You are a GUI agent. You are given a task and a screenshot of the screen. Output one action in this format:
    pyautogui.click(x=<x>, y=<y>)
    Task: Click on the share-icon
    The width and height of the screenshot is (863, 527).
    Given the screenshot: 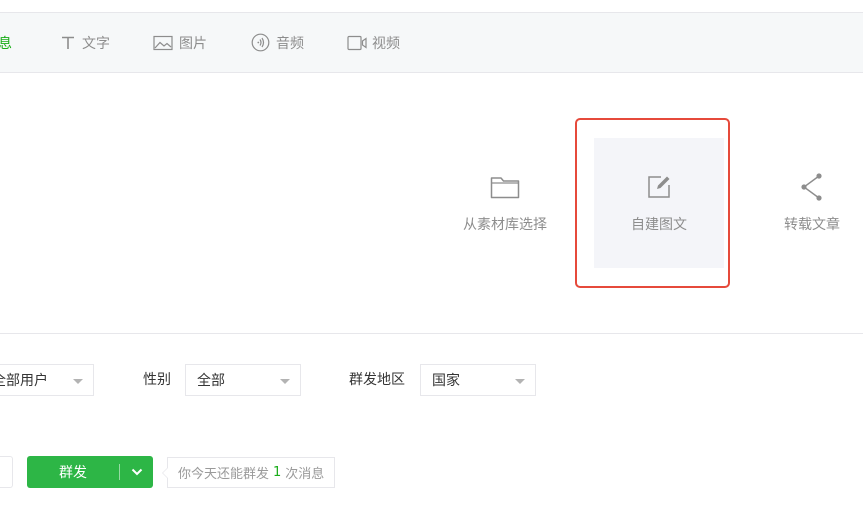 What is the action you would take?
    pyautogui.click(x=812, y=187)
    